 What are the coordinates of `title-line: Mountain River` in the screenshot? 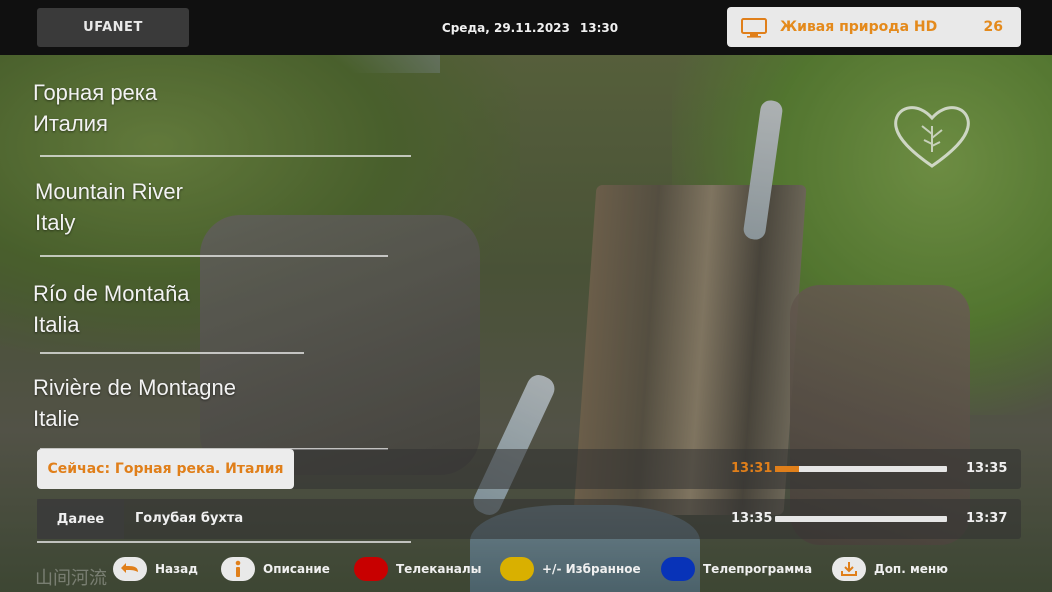 It's located at (109, 191).